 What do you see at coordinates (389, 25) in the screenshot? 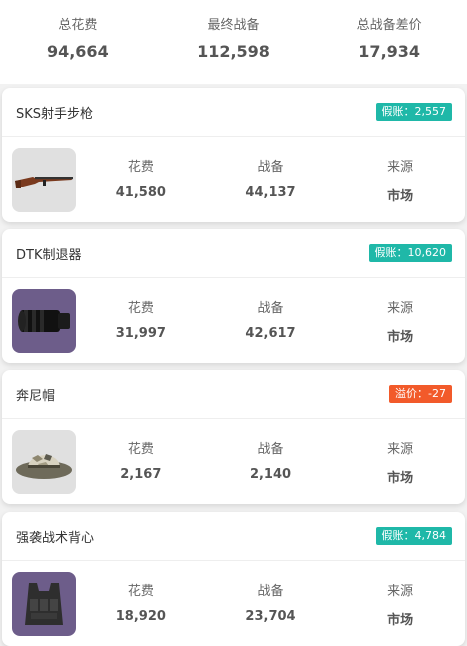
I see `summary-label: 总战备差价` at bounding box center [389, 25].